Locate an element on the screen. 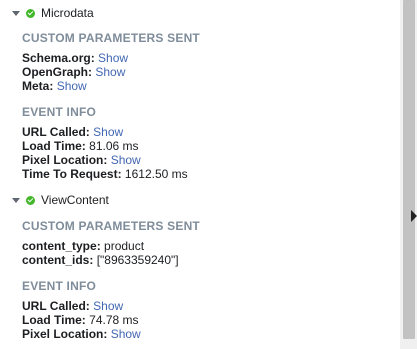 Image resolution: width=417 pixels, height=349 pixels. param-key: OpenGraph is located at coordinates (55, 72).